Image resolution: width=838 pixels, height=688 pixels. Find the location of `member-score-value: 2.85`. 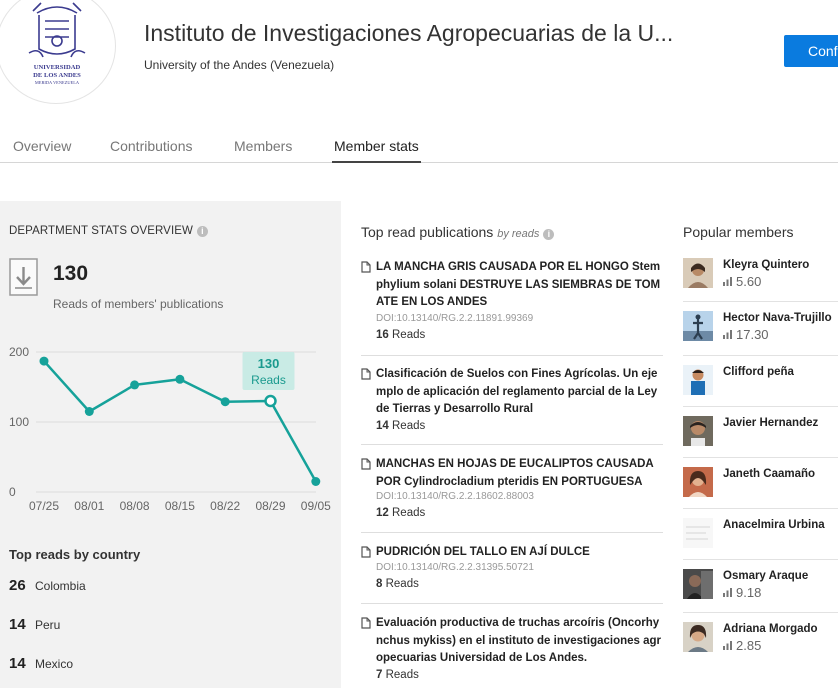

member-score-value: 2.85 is located at coordinates (749, 645).